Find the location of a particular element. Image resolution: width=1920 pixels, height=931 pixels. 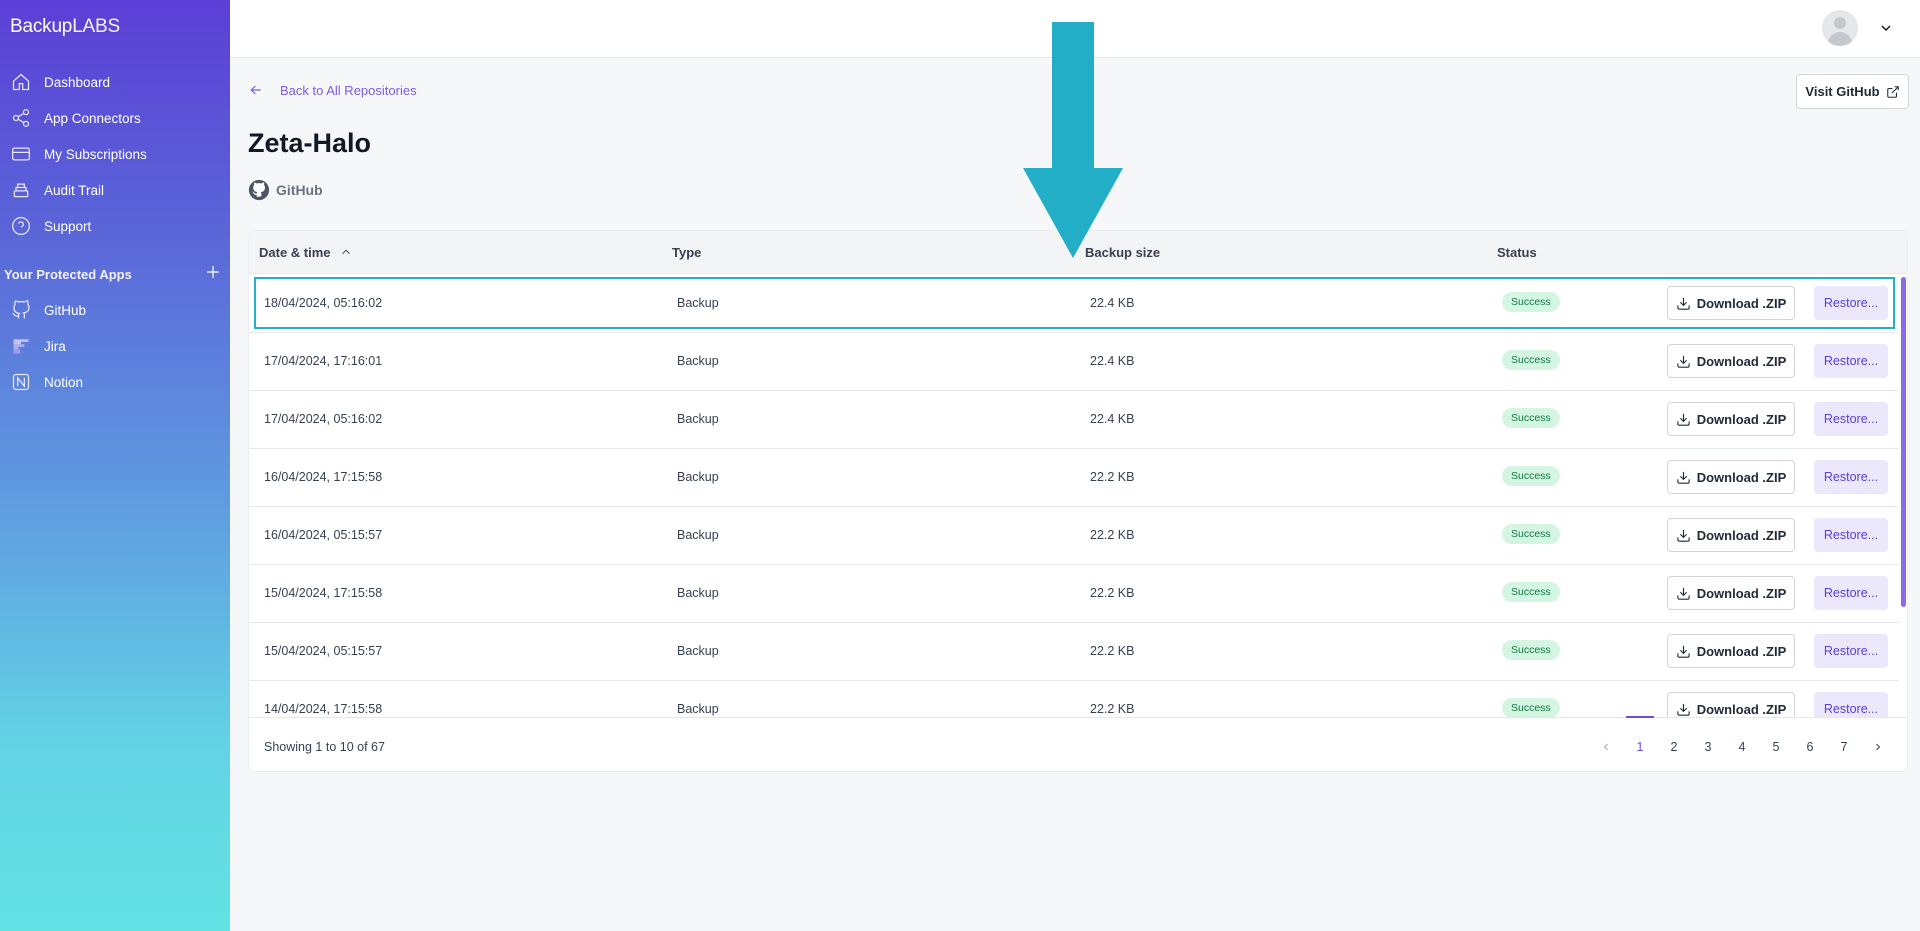

chevron-right-icon is located at coordinates (1878, 747).